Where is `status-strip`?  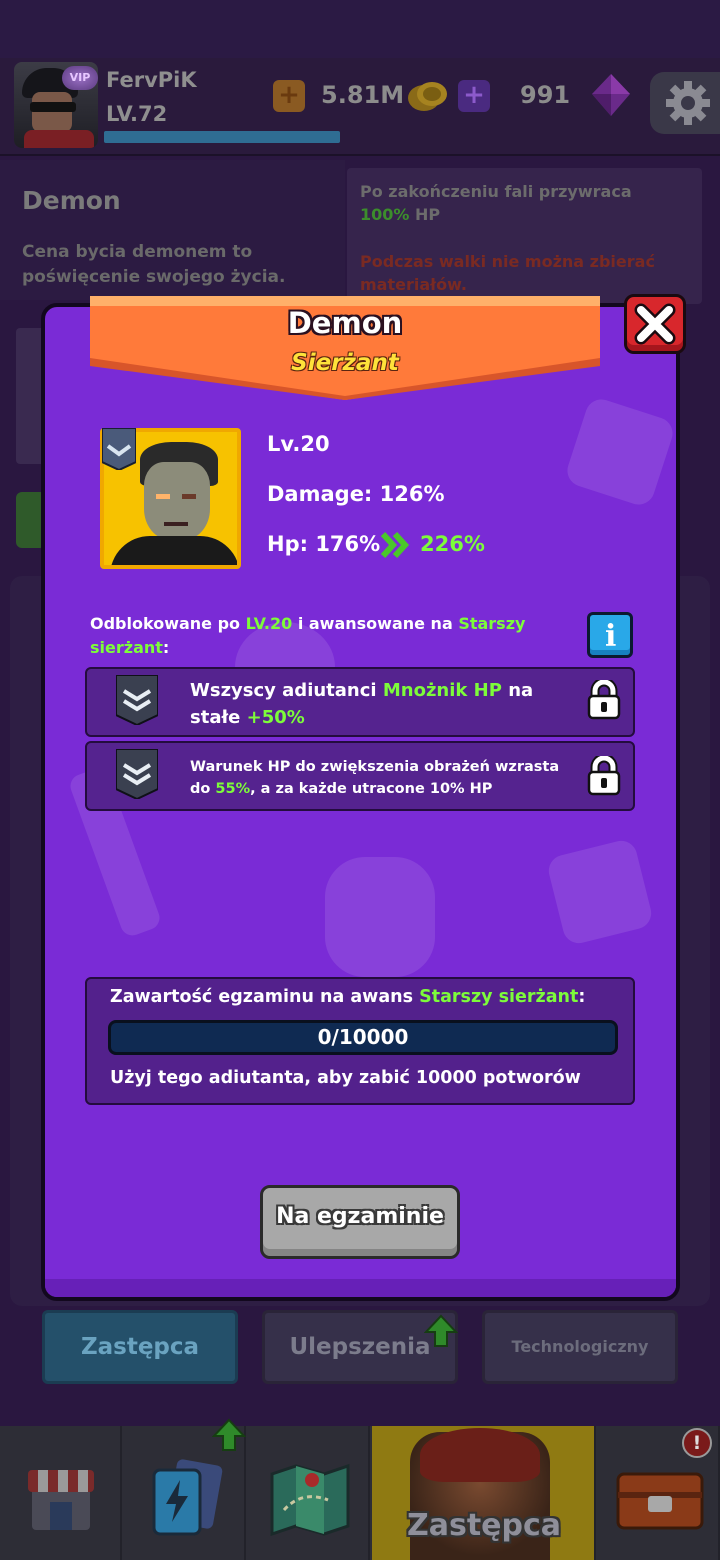 status-strip is located at coordinates (360, 29).